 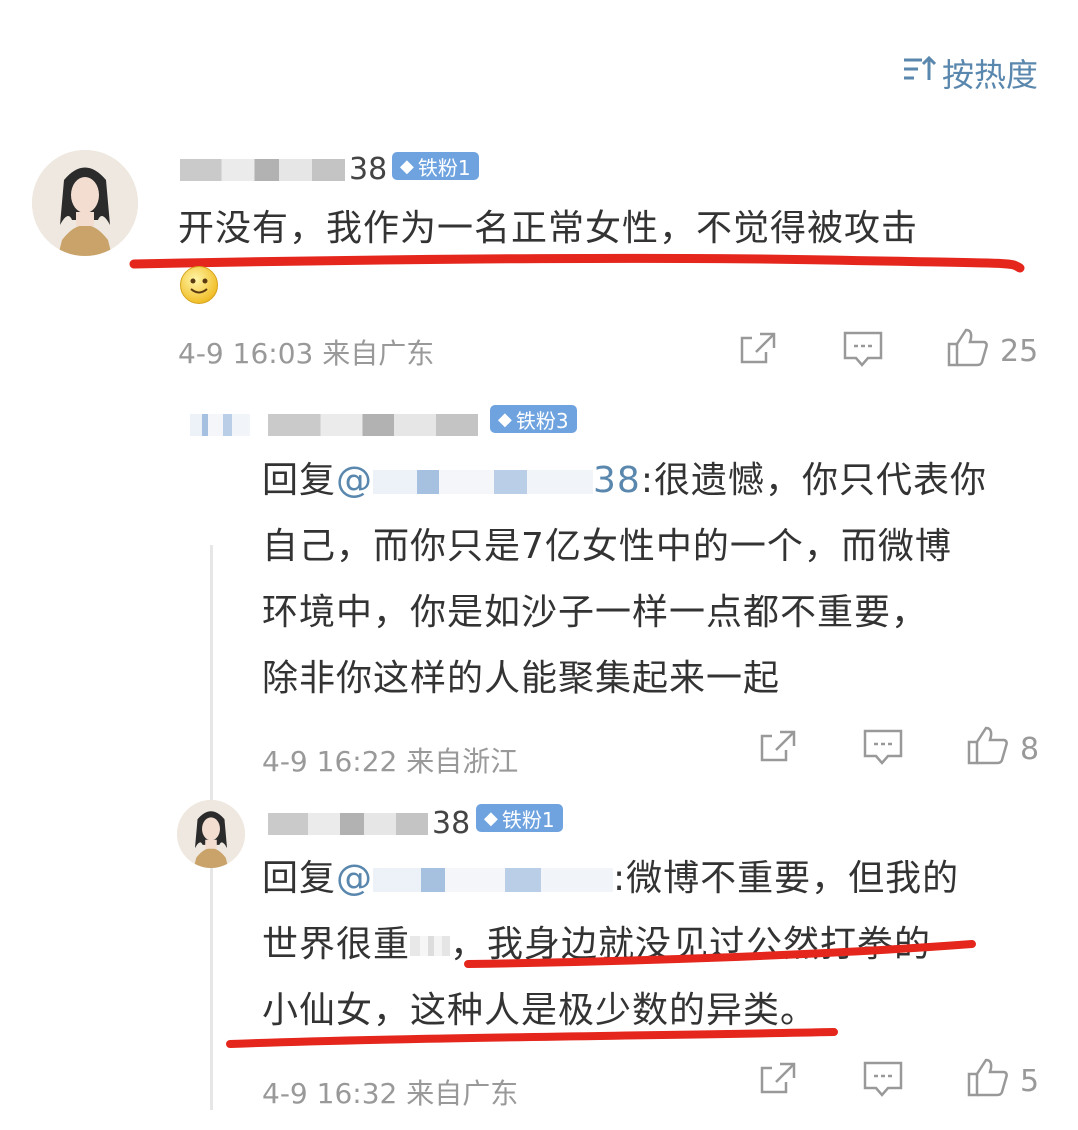 I want to click on like-button: 25, so click(x=992, y=351).